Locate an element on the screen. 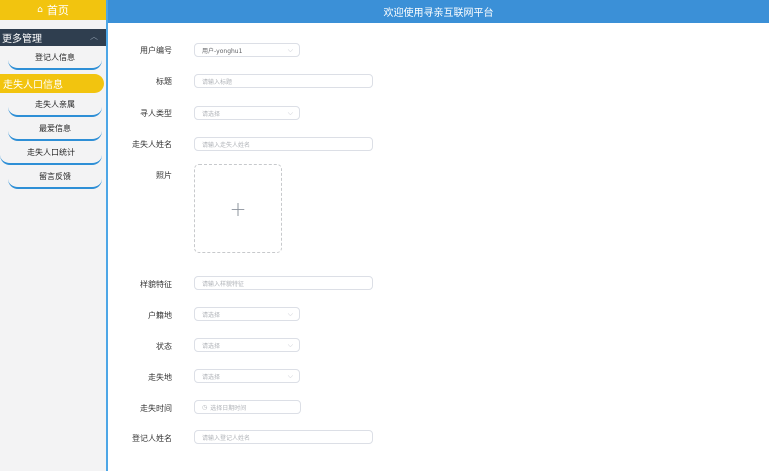 The height and width of the screenshot is (471, 769). status-label: 状态 is located at coordinates (164, 346).